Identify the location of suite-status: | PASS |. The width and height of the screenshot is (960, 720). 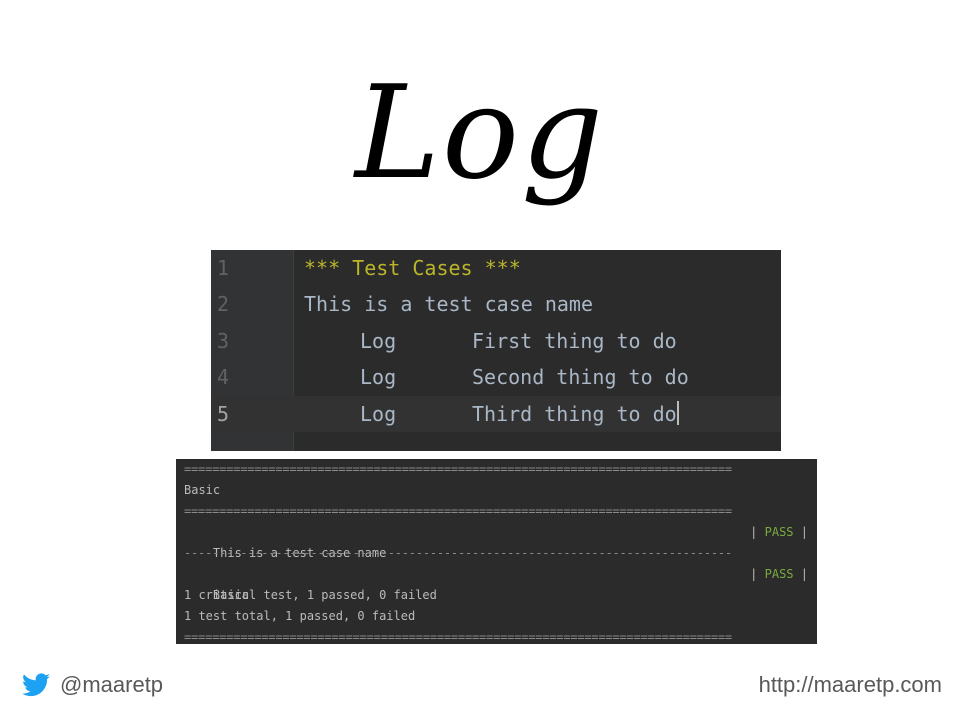
(779, 574).